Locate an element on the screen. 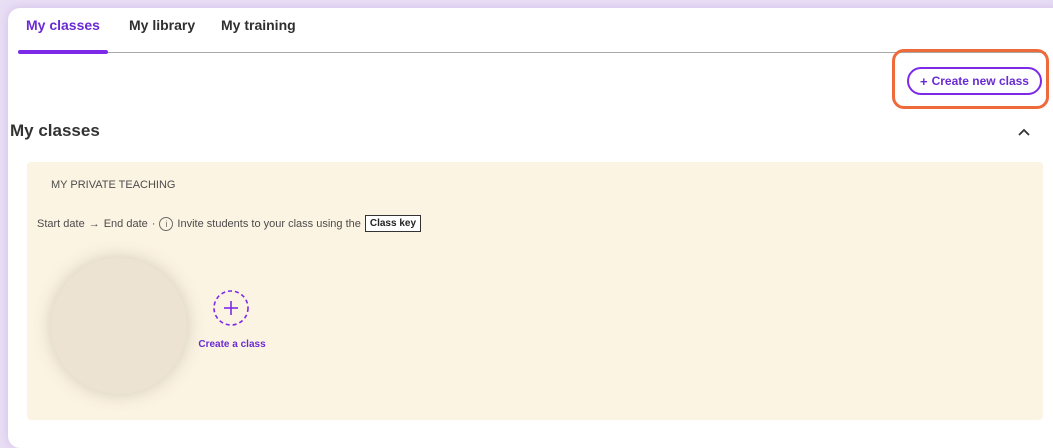 The width and height of the screenshot is (1053, 448). tab-my-training: My training is located at coordinates (258, 33).